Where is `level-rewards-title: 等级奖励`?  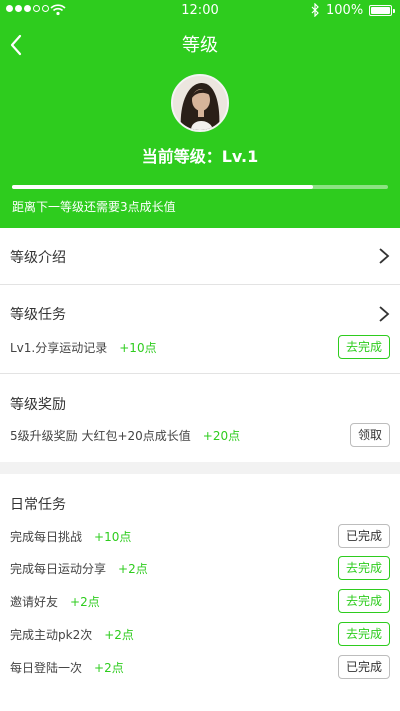 level-rewards-title: 等级奖励 is located at coordinates (38, 405).